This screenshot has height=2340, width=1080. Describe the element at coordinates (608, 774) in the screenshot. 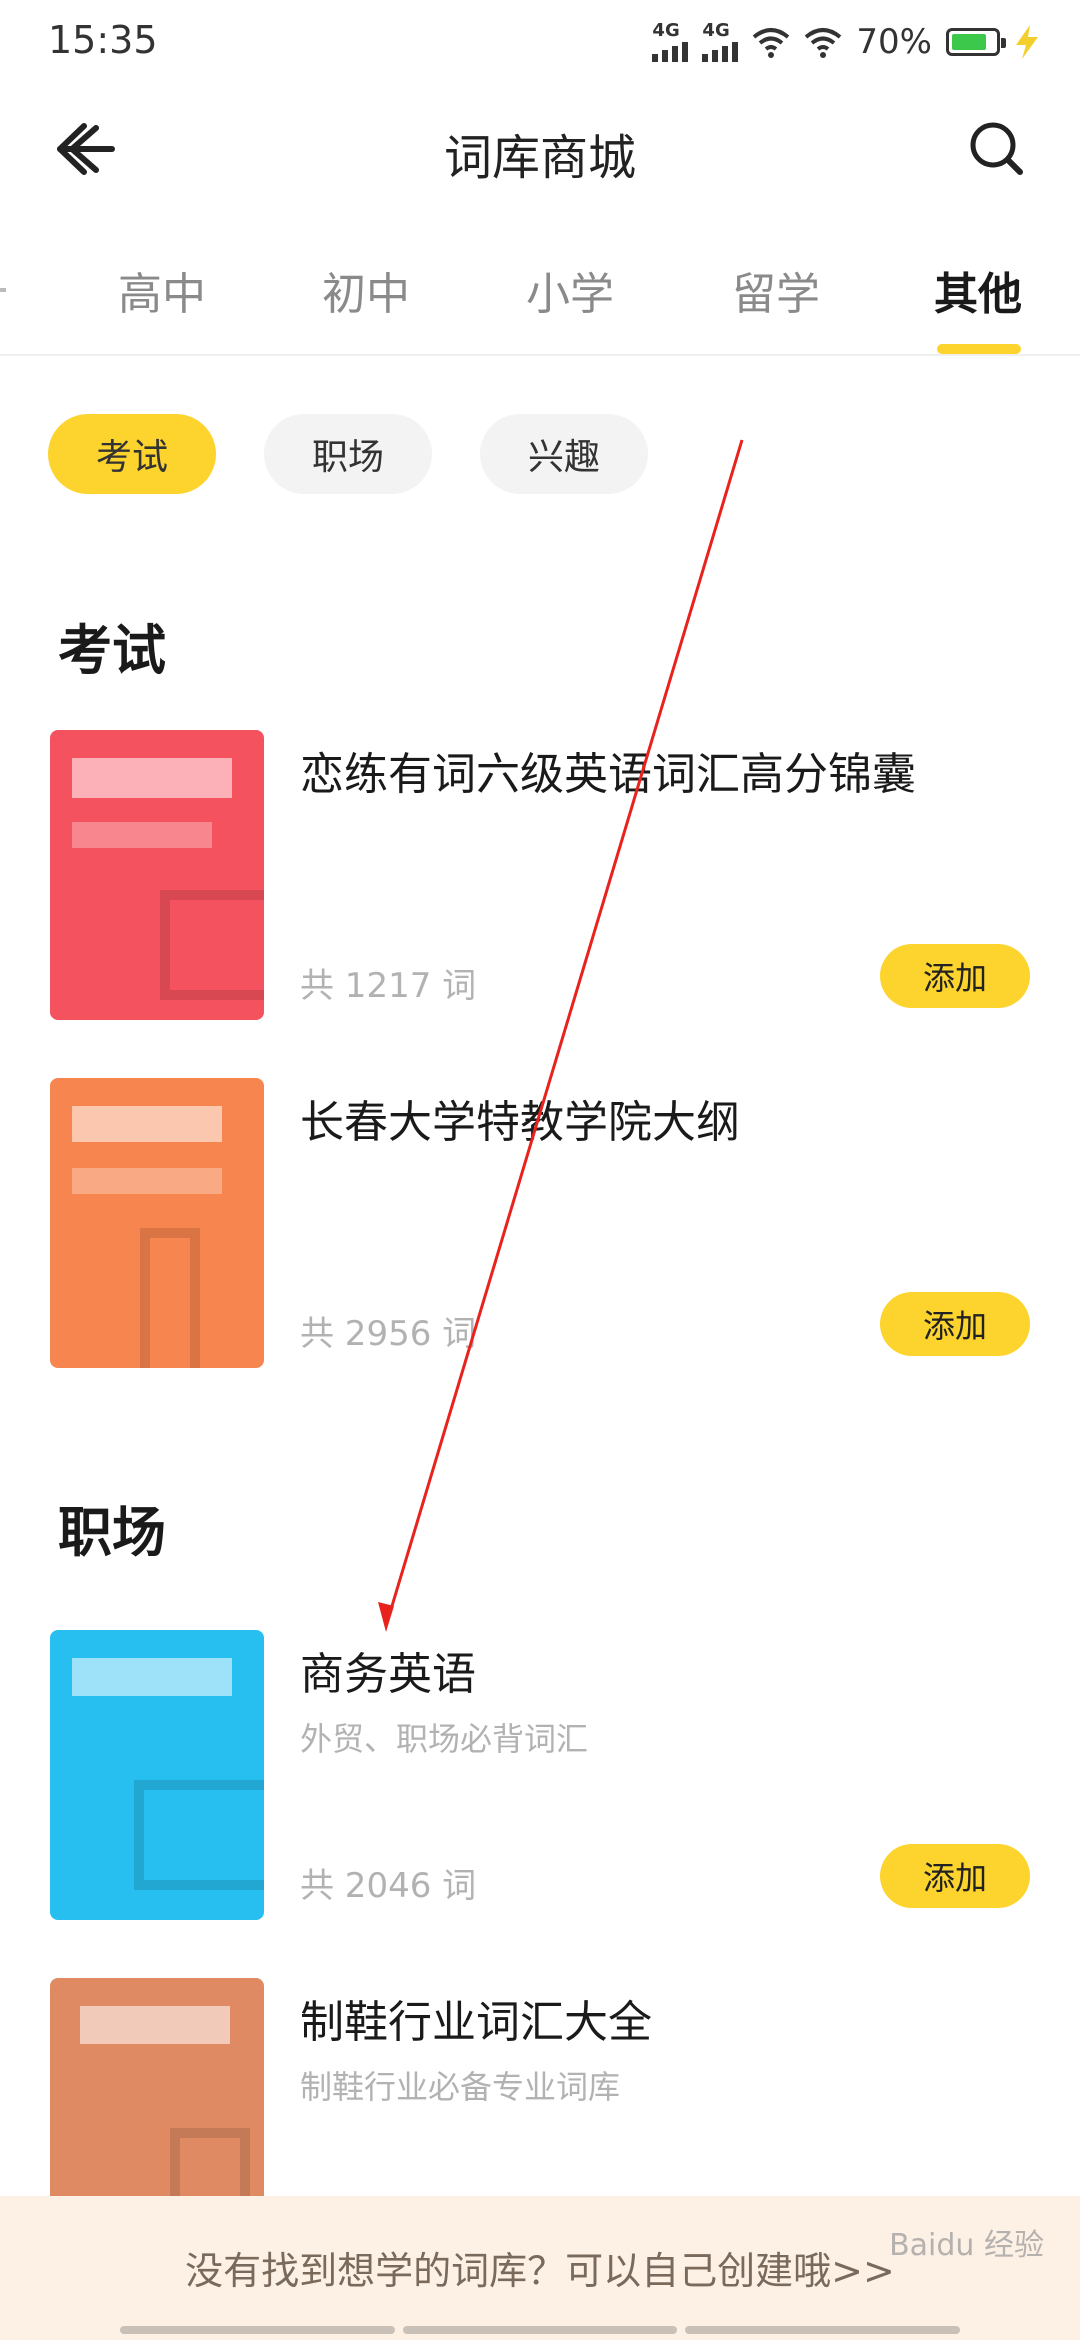

I see `book-title: 恋练有词六级英语词汇高分锦囊` at that location.